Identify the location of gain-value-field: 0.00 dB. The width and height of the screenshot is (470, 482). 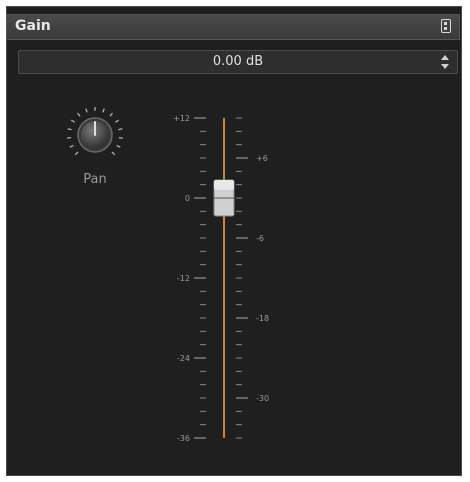
(238, 62).